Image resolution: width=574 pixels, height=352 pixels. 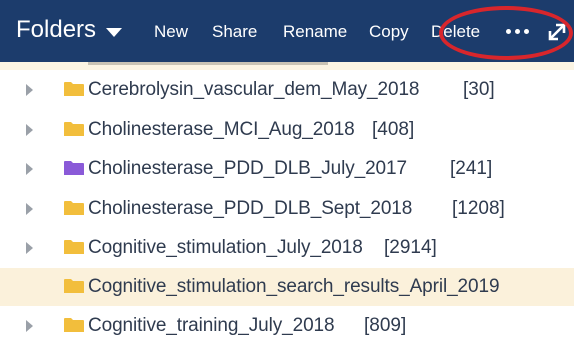 What do you see at coordinates (517, 31) in the screenshot?
I see `ellipsis-icon` at bounding box center [517, 31].